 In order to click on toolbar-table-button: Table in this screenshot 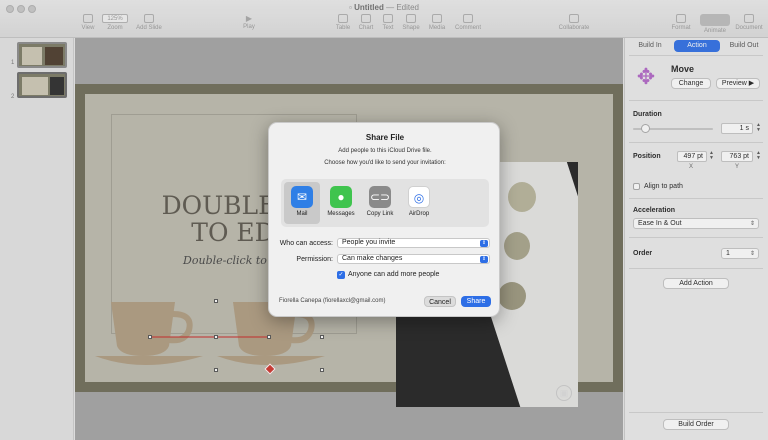, I will do `click(343, 22)`.